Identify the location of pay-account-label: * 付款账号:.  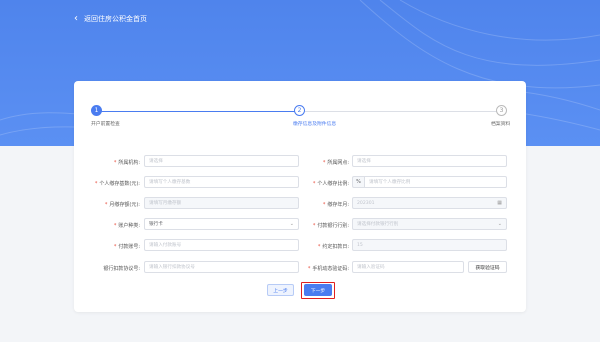
(126, 247).